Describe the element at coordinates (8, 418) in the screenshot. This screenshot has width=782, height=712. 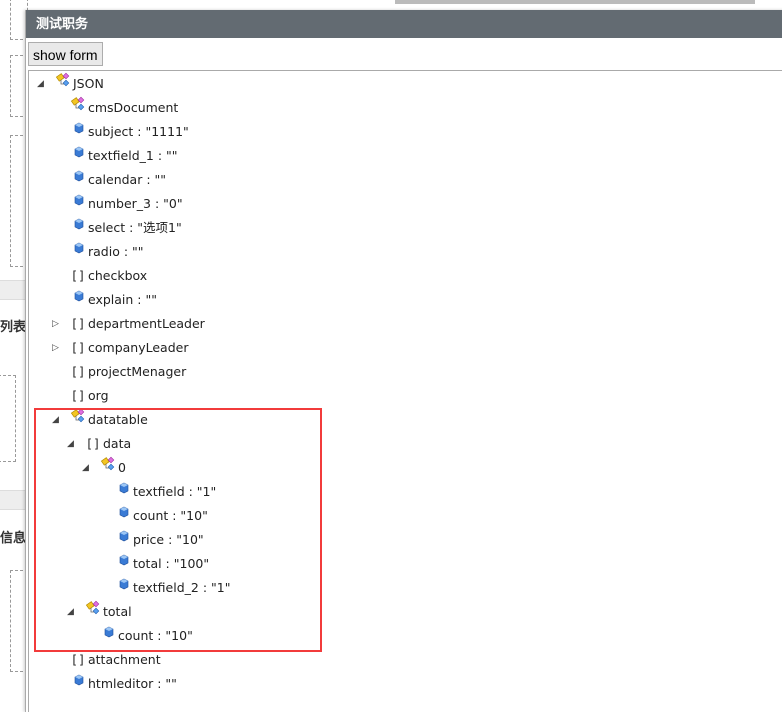
I see `background-field` at that location.